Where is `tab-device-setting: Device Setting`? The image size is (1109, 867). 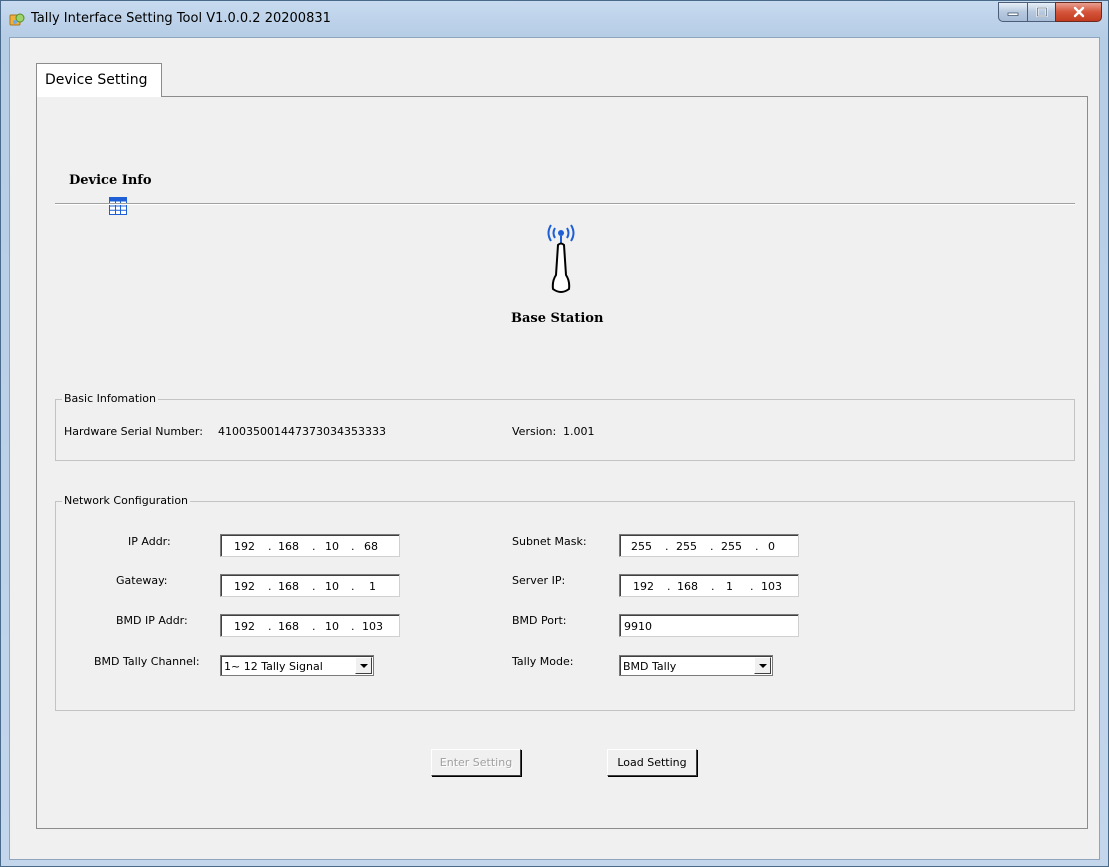
tab-device-setting: Device Setting is located at coordinates (99, 80).